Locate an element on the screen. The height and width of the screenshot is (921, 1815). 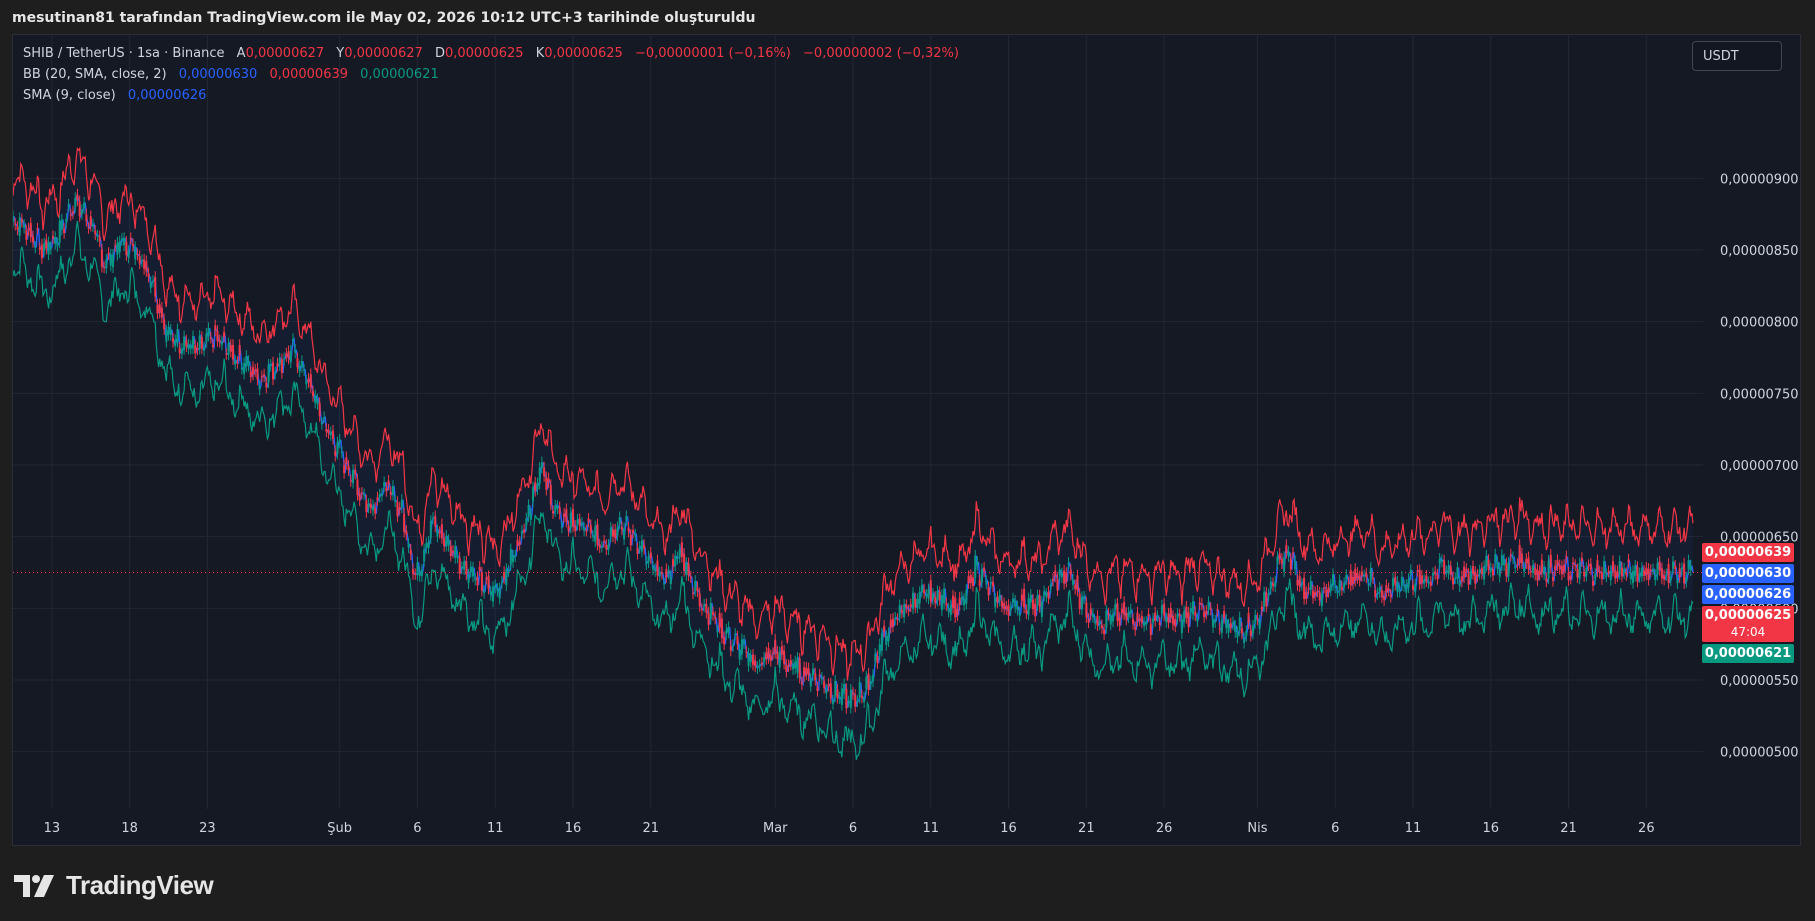
bar-countdown: 47:04 is located at coordinates (1748, 632).